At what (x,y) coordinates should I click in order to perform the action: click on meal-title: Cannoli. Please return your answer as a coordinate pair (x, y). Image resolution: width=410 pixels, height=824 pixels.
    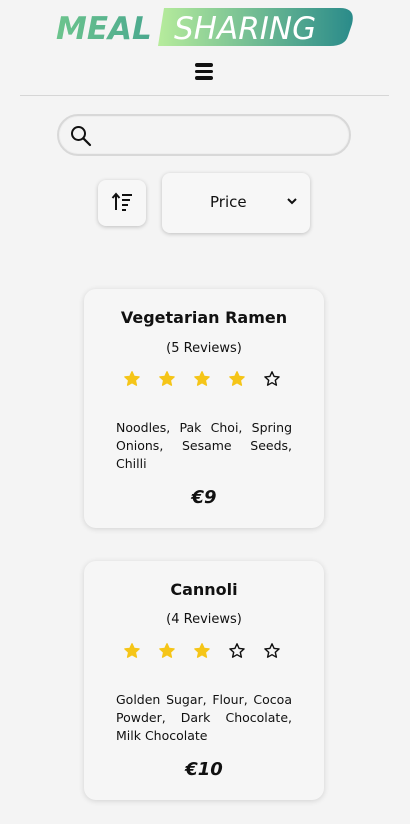
    Looking at the image, I should click on (204, 589).